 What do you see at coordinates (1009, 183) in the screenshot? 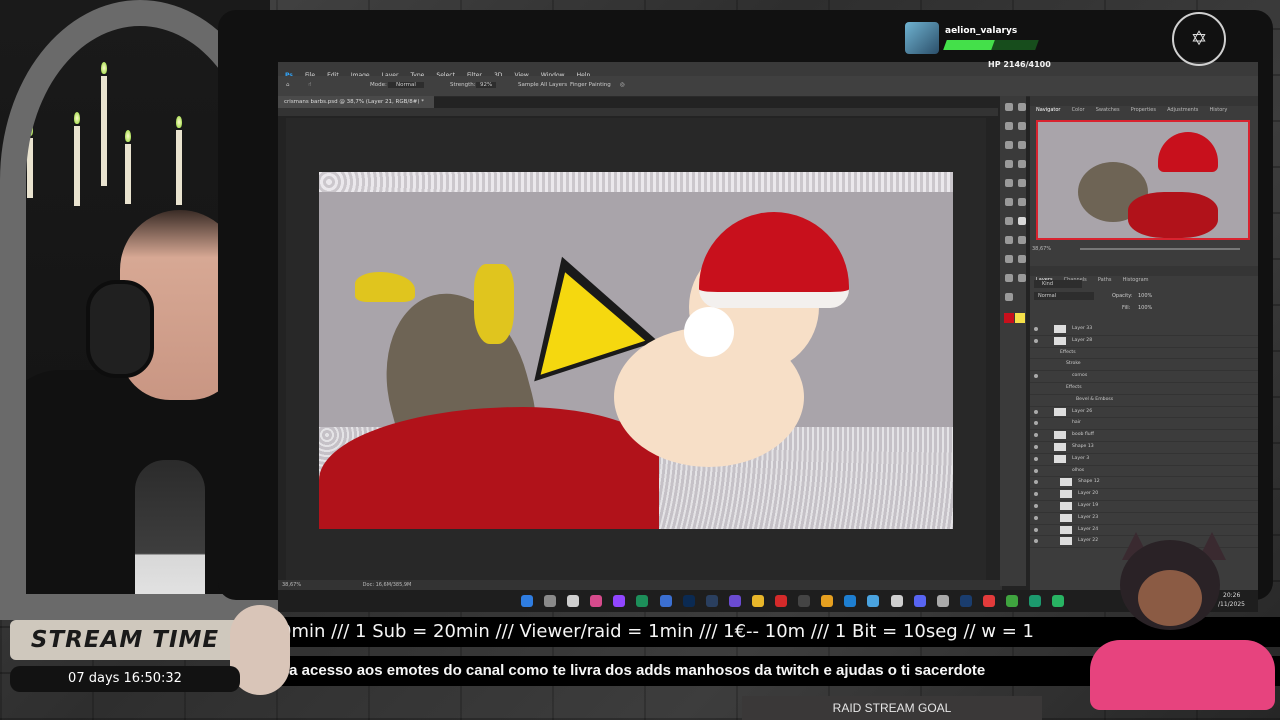
I see `brush-tool-icon` at bounding box center [1009, 183].